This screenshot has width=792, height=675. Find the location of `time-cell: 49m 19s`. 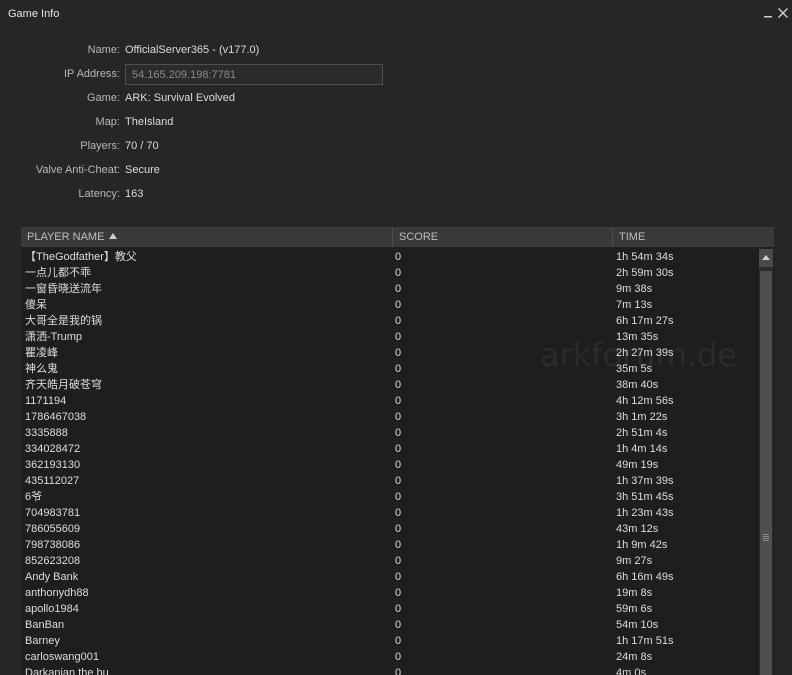

time-cell: 49m 19s is located at coordinates (637, 465).